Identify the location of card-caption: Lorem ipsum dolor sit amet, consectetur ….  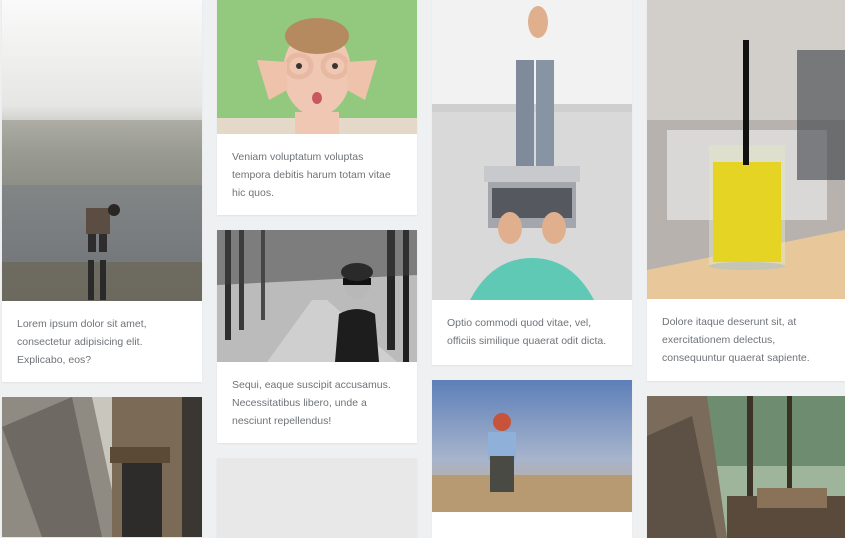
(82, 342).